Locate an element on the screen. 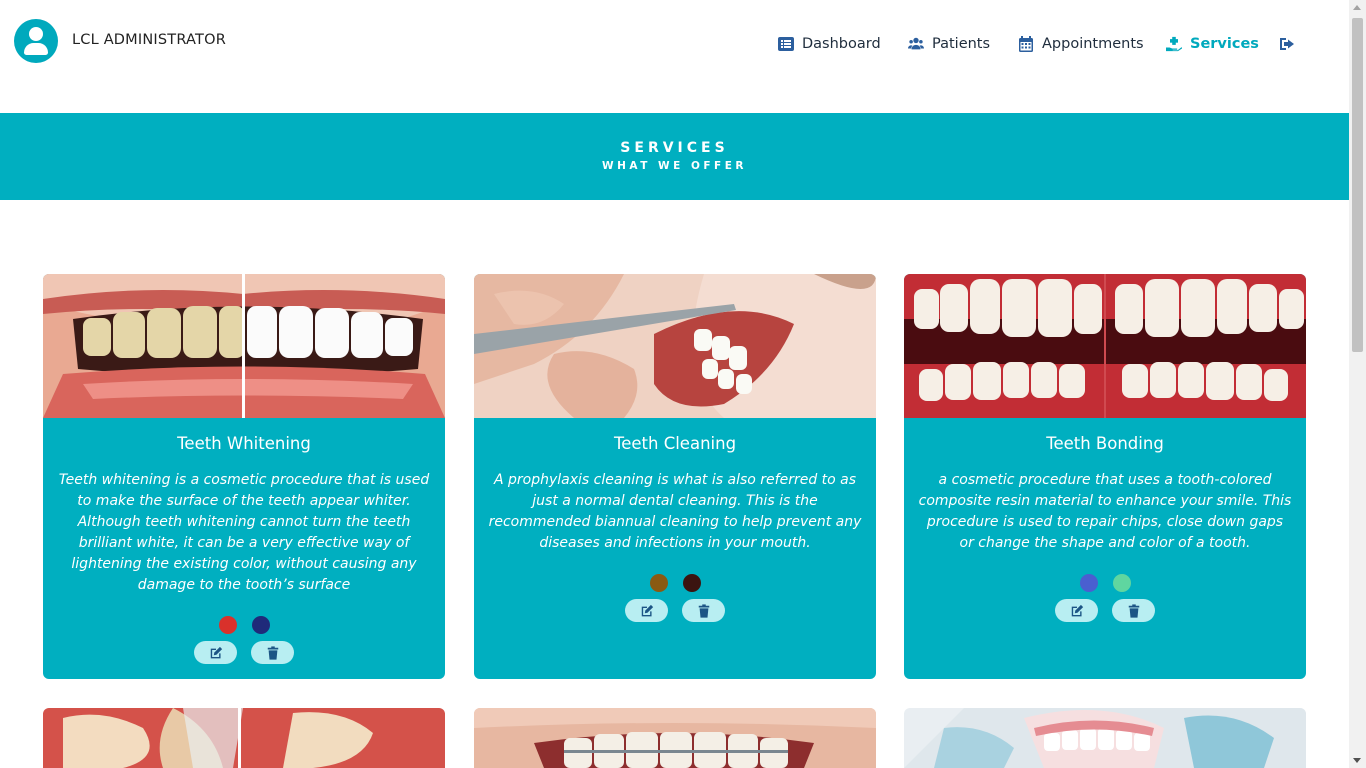  nav-services-label: Services is located at coordinates (1224, 44).